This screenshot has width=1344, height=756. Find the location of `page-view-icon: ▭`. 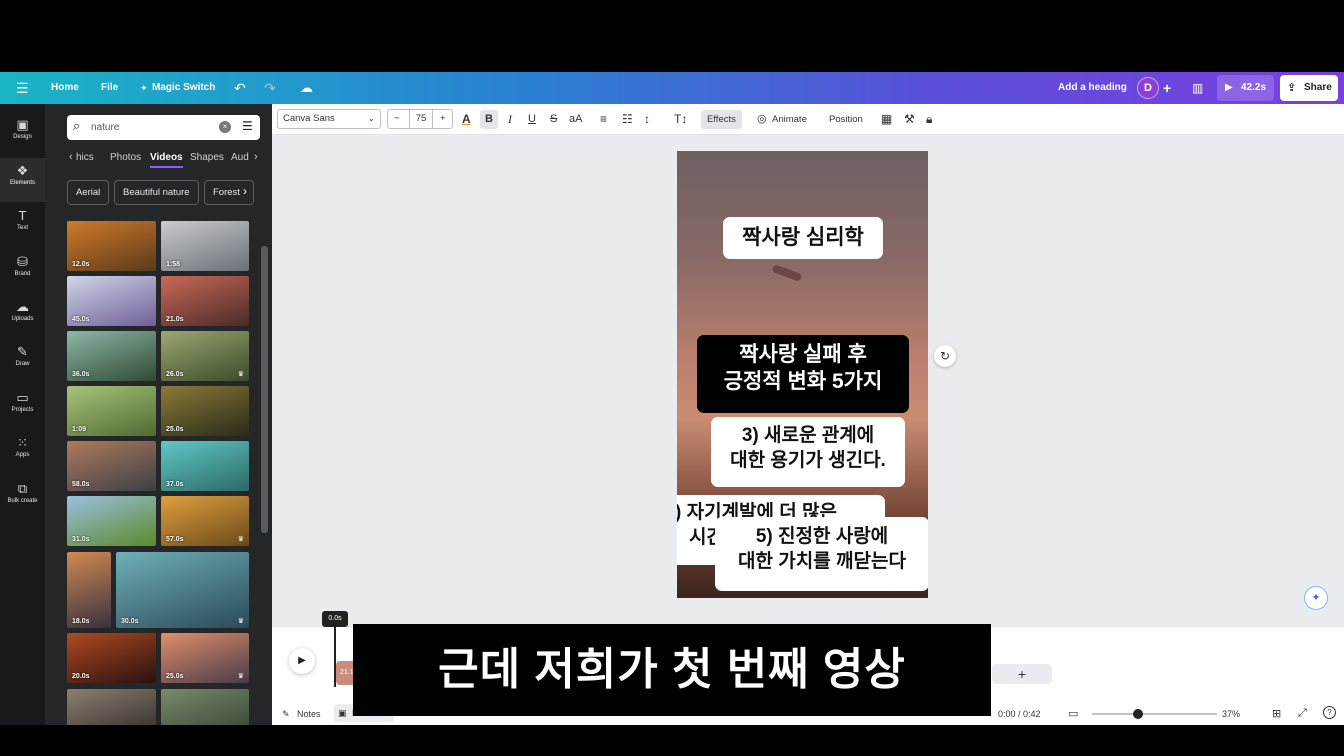

page-view-icon: ▭ is located at coordinates (1073, 713).